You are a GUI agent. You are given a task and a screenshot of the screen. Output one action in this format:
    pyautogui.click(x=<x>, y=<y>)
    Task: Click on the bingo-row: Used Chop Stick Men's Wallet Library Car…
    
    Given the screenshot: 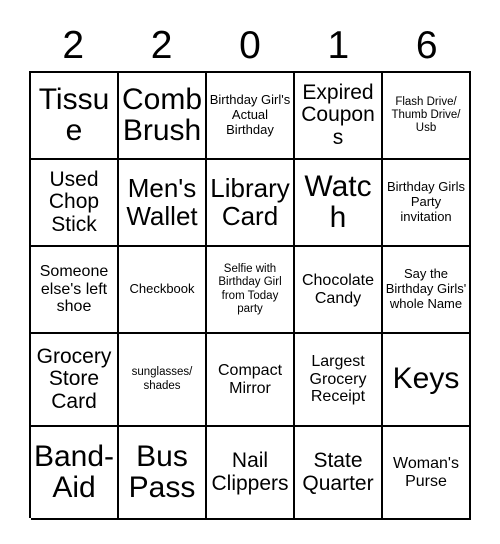 What is the action you would take?
    pyautogui.click(x=251, y=203)
    